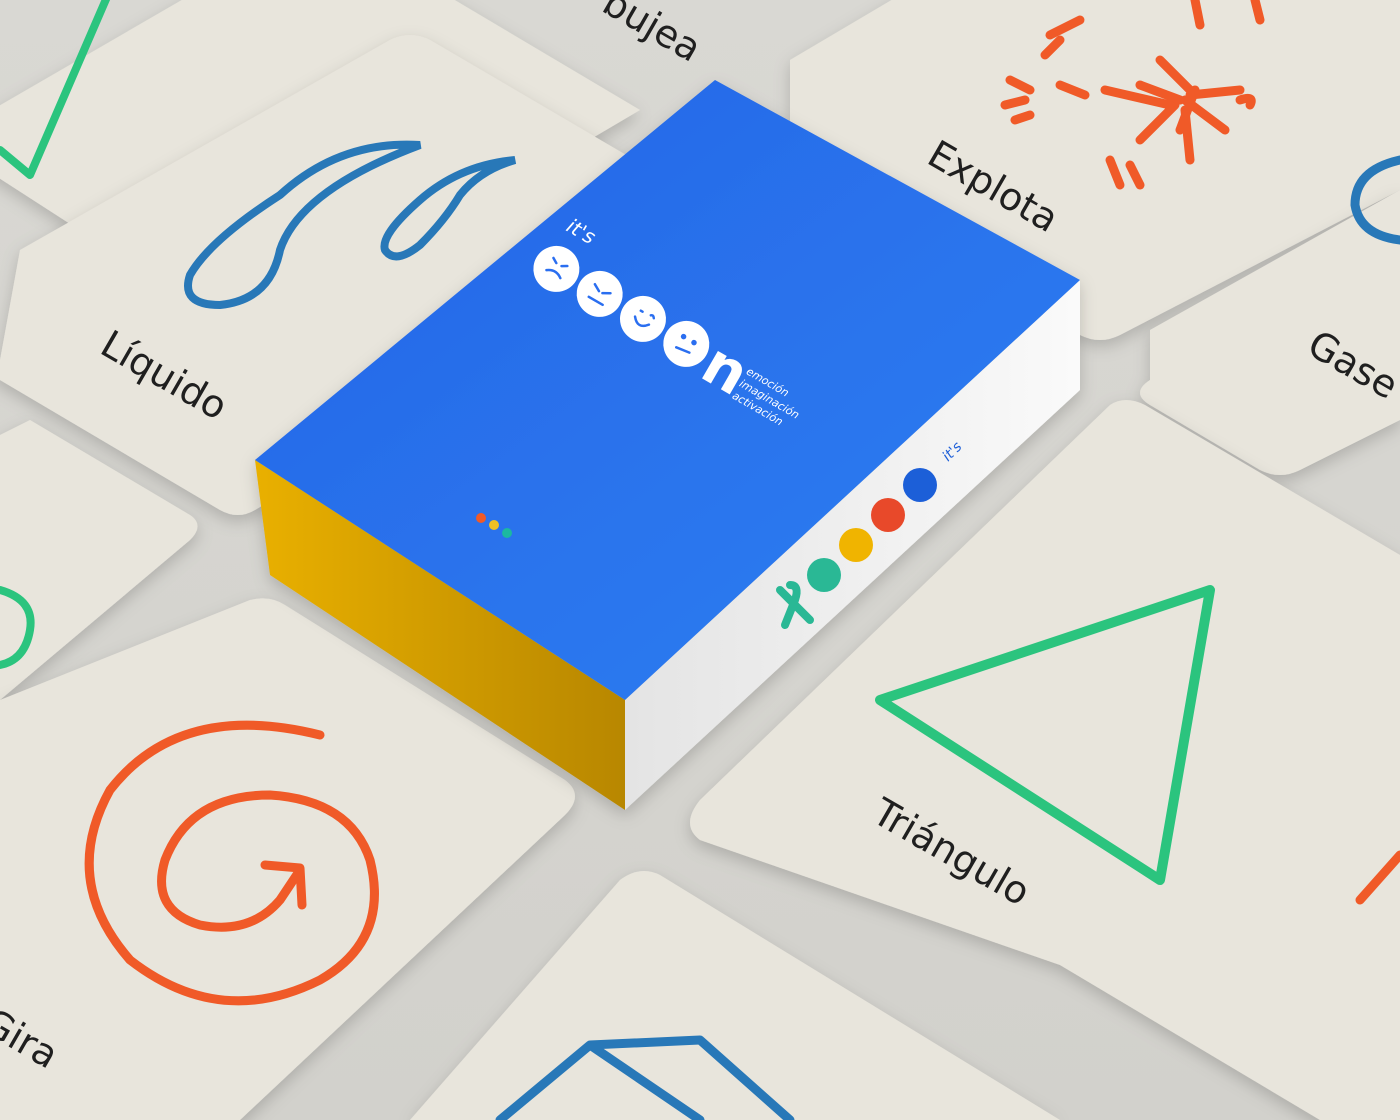 This screenshot has height=1120, width=1400. What do you see at coordinates (824, 575) in the screenshot?
I see `side-face-green` at bounding box center [824, 575].